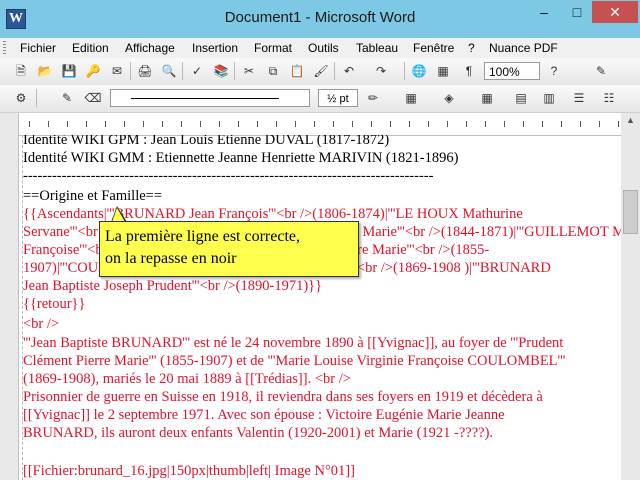 The height and width of the screenshot is (480, 640). What do you see at coordinates (630, 296) in the screenshot?
I see `vertical-scrollbar: ▲` at bounding box center [630, 296].